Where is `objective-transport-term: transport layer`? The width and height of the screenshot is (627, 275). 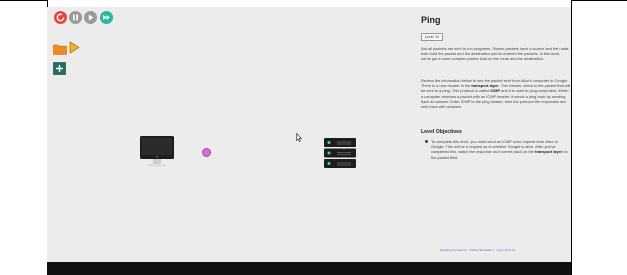 objective-transport-term: transport layer is located at coordinates (549, 152).